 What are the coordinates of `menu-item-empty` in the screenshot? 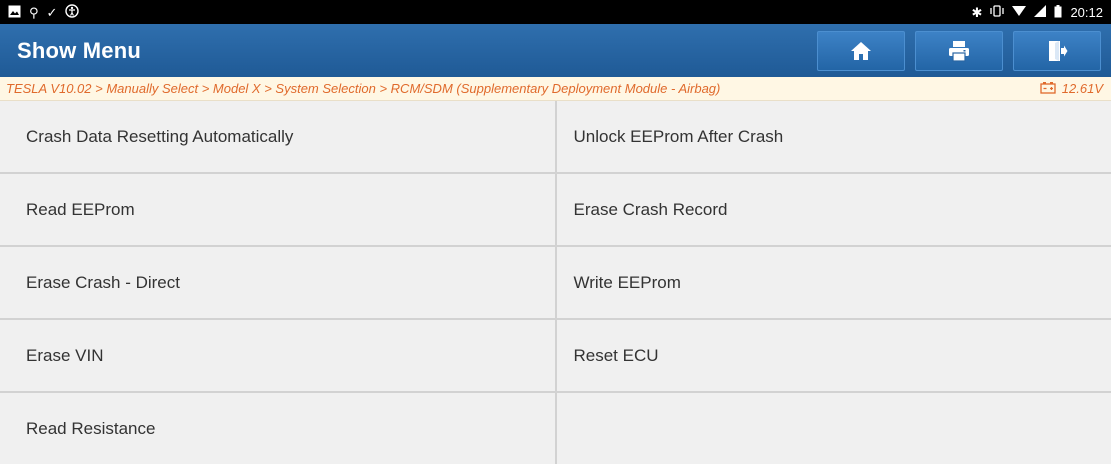 It's located at (834, 428).